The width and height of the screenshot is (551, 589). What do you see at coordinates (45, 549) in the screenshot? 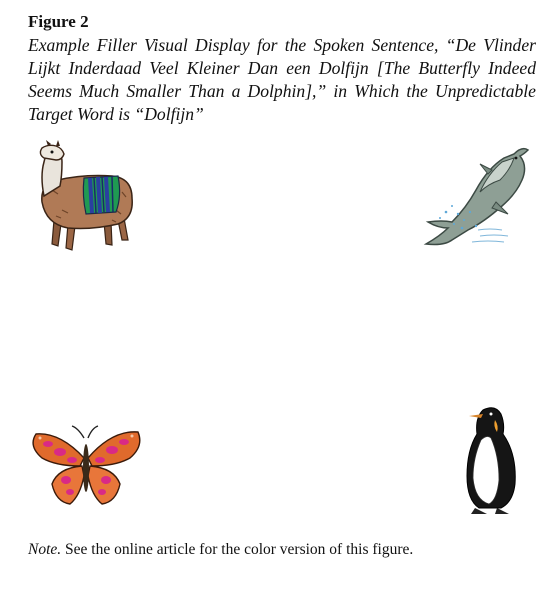
I see `note-label: Note.` at bounding box center [45, 549].